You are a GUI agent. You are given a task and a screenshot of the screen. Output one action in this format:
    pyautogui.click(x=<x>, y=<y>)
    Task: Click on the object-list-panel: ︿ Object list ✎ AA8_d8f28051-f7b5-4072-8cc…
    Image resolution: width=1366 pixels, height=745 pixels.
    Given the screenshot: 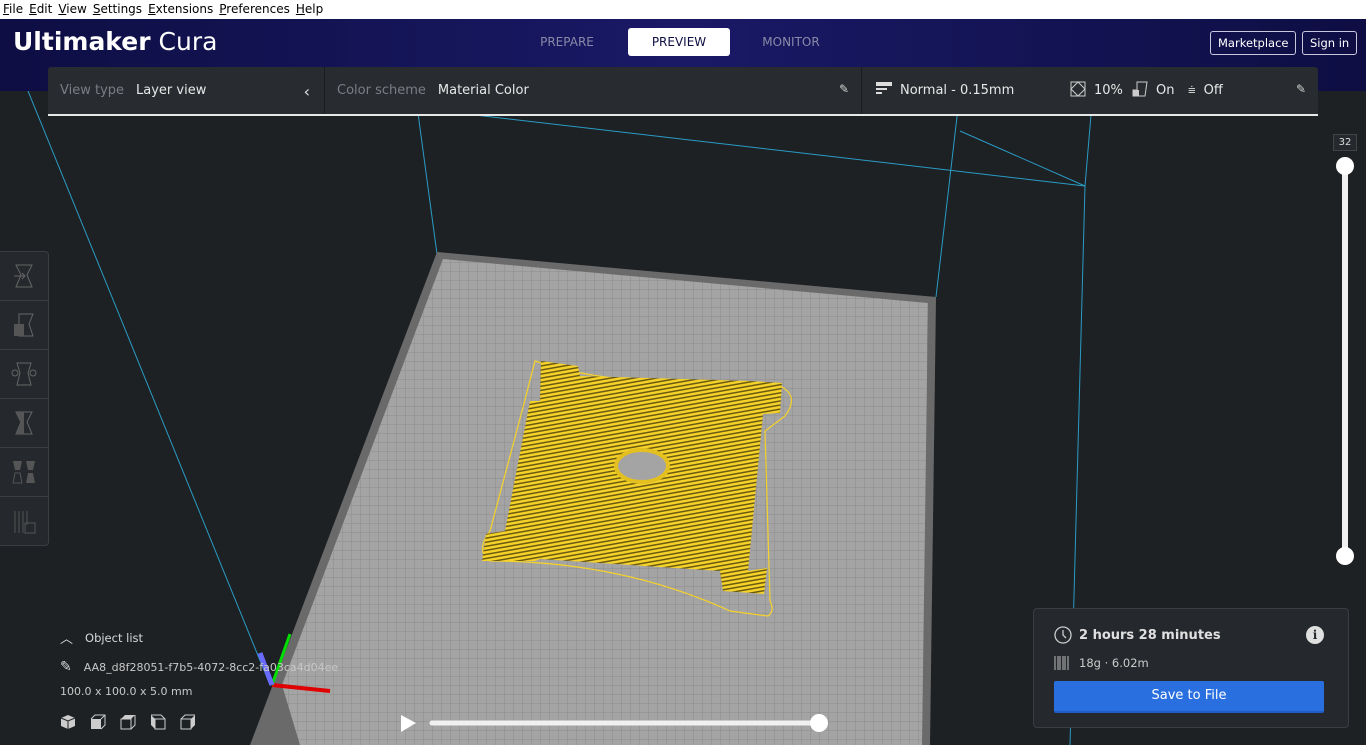 What is the action you would take?
    pyautogui.click(x=199, y=679)
    